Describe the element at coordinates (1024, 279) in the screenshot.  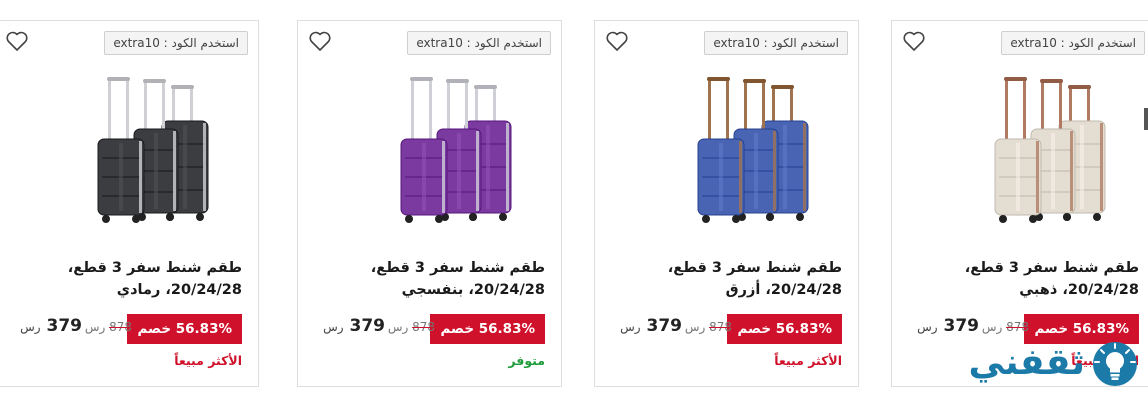
I see `product-title: طقم شنط سفر 3 قطع، 20/24/28، ذهبي` at that location.